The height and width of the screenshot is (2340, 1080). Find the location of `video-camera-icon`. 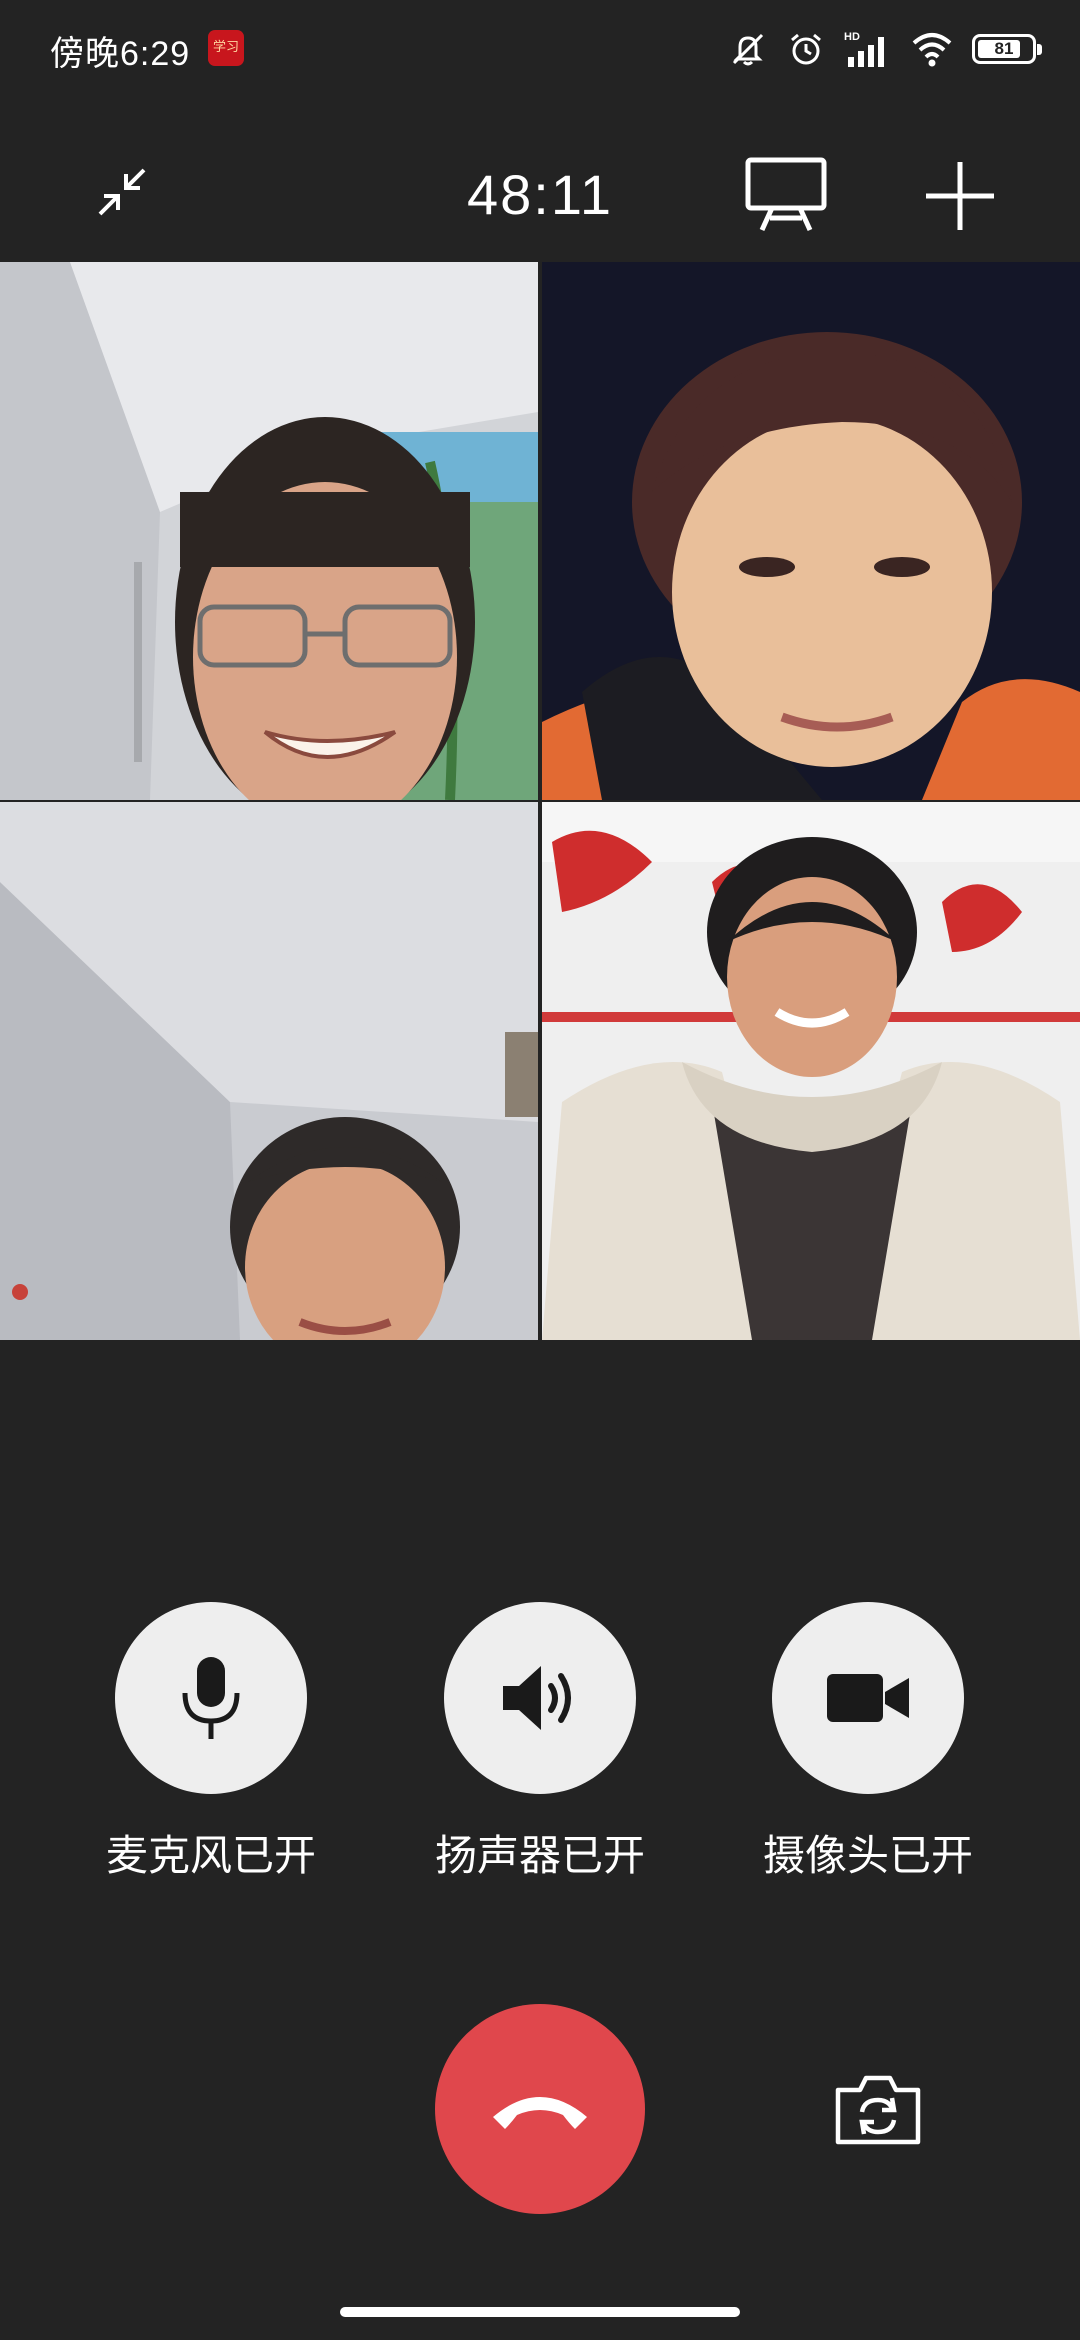

video-camera-icon is located at coordinates (868, 1698).